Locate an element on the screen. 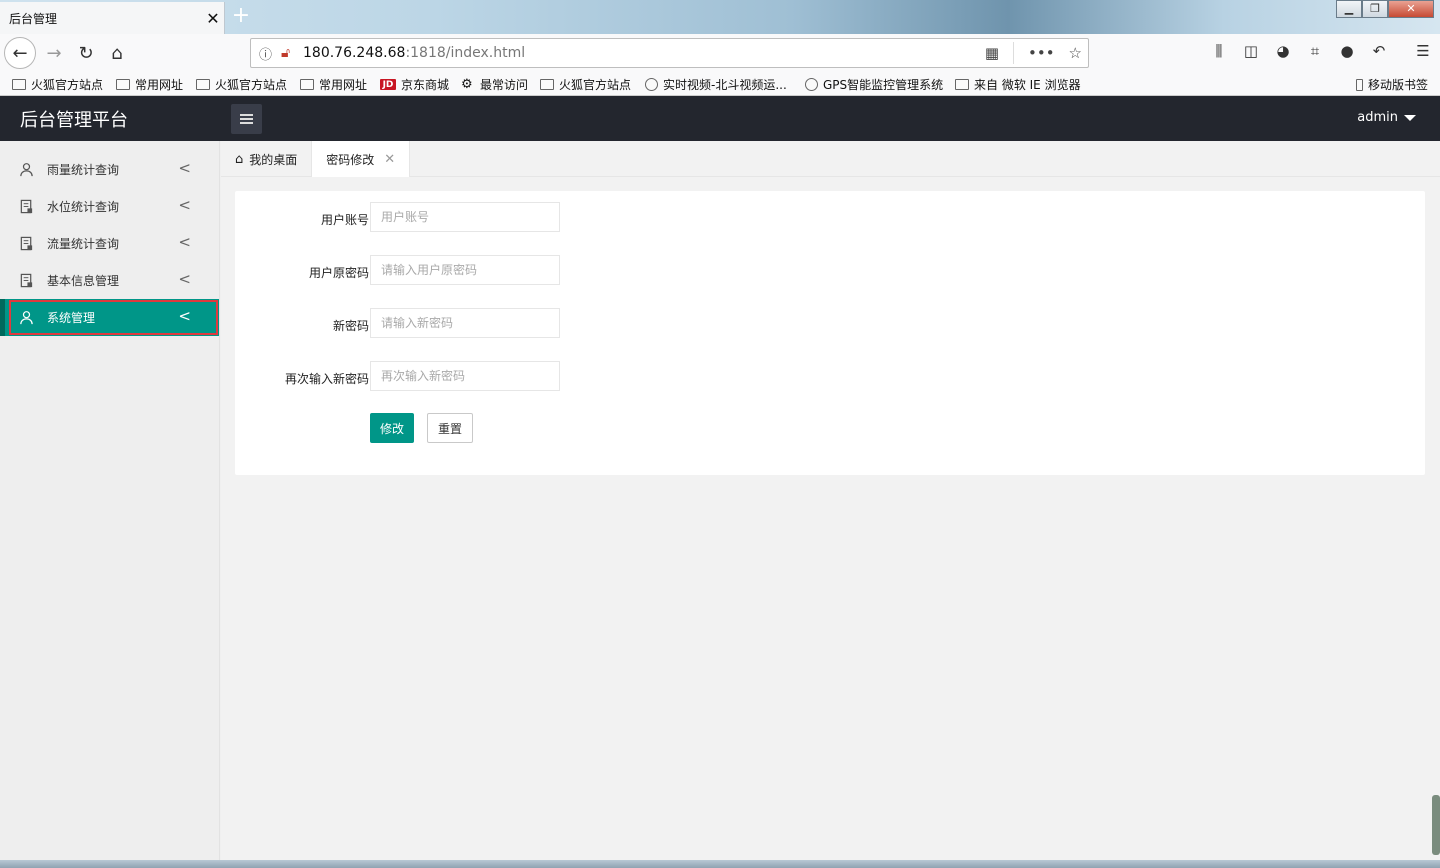  new-password-input is located at coordinates (465, 323).